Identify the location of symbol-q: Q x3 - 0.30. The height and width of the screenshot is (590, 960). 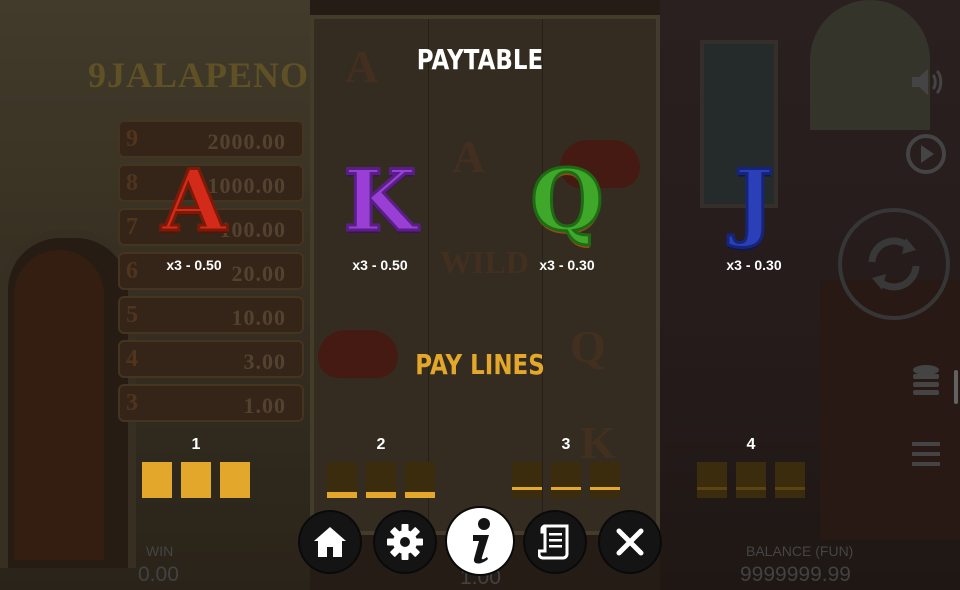
(567, 212).